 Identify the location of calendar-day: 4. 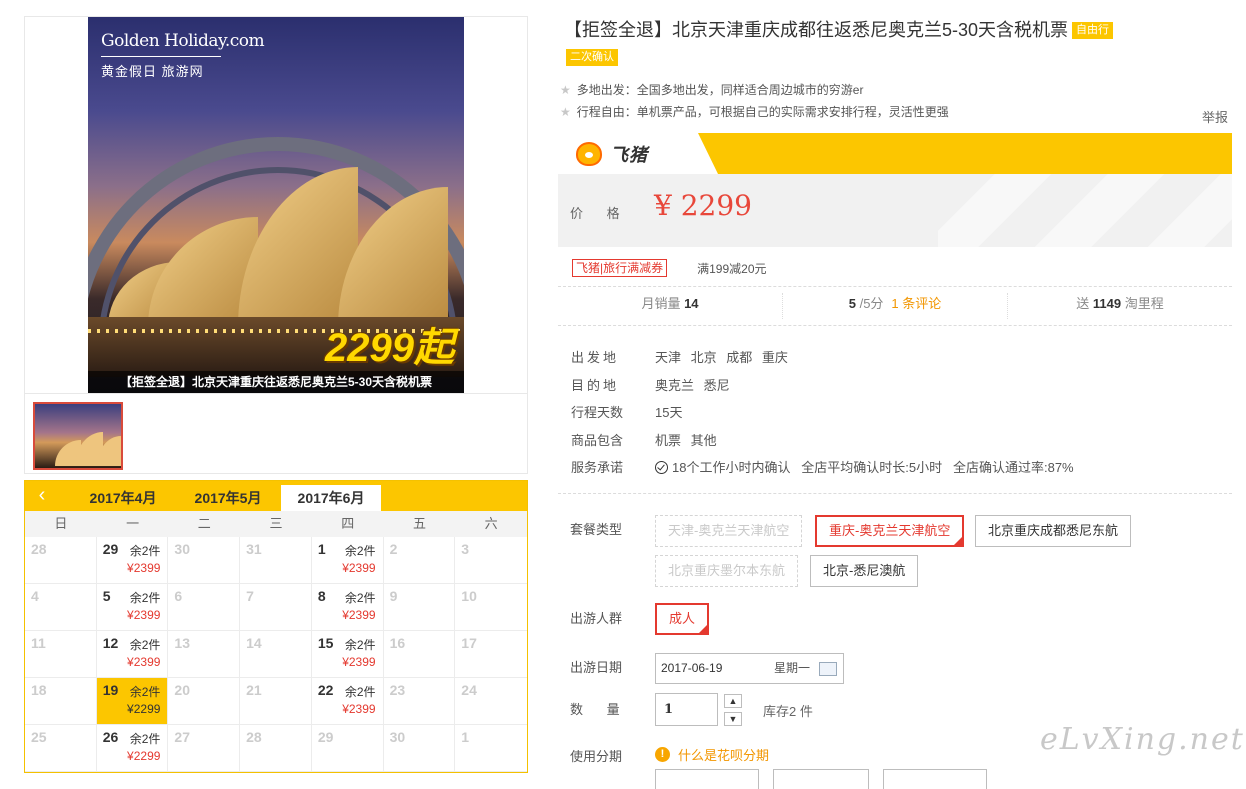
(61, 607).